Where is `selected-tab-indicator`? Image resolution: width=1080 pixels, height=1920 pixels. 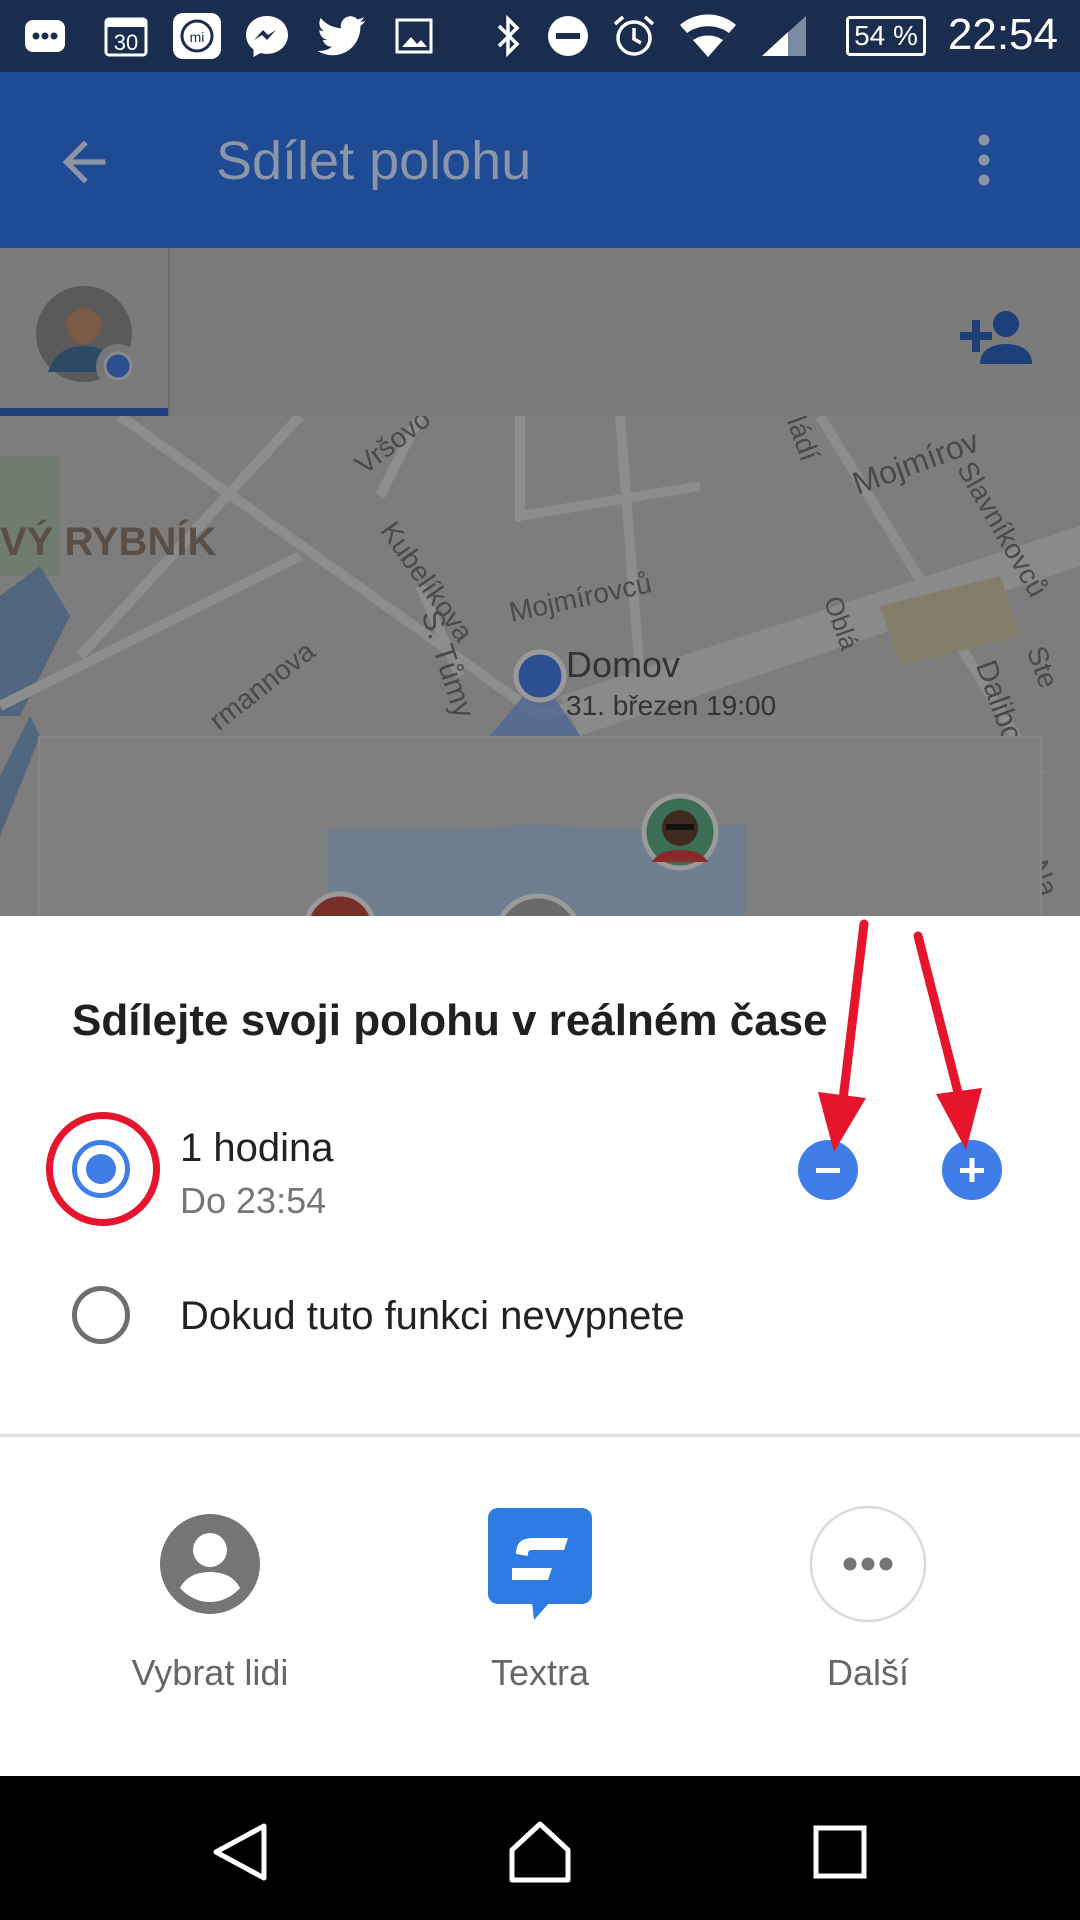 selected-tab-indicator is located at coordinates (84, 412).